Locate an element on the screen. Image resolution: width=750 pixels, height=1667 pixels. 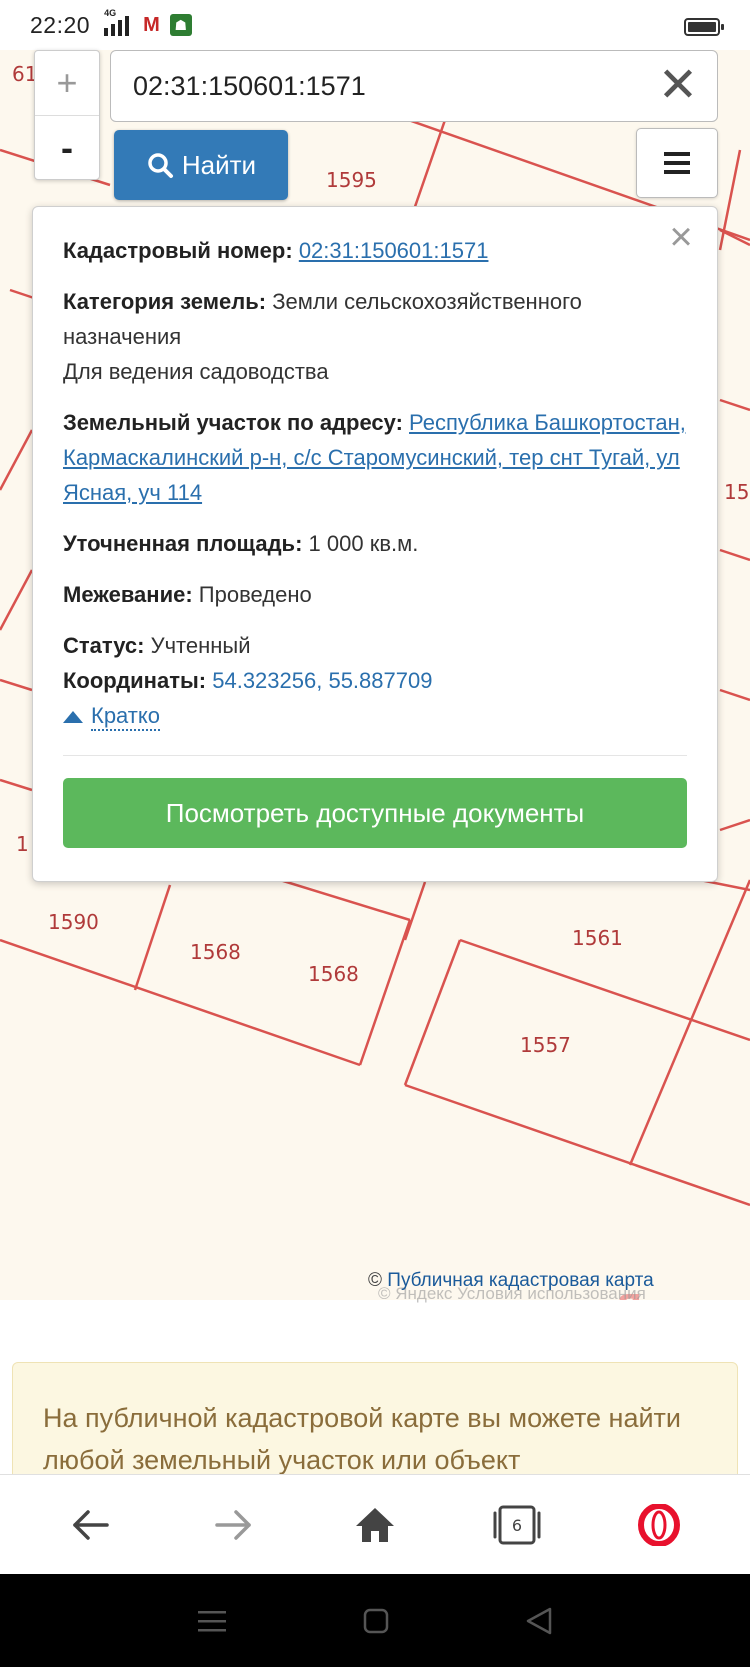
arrow-right-icon is located at coordinates (233, 1524).